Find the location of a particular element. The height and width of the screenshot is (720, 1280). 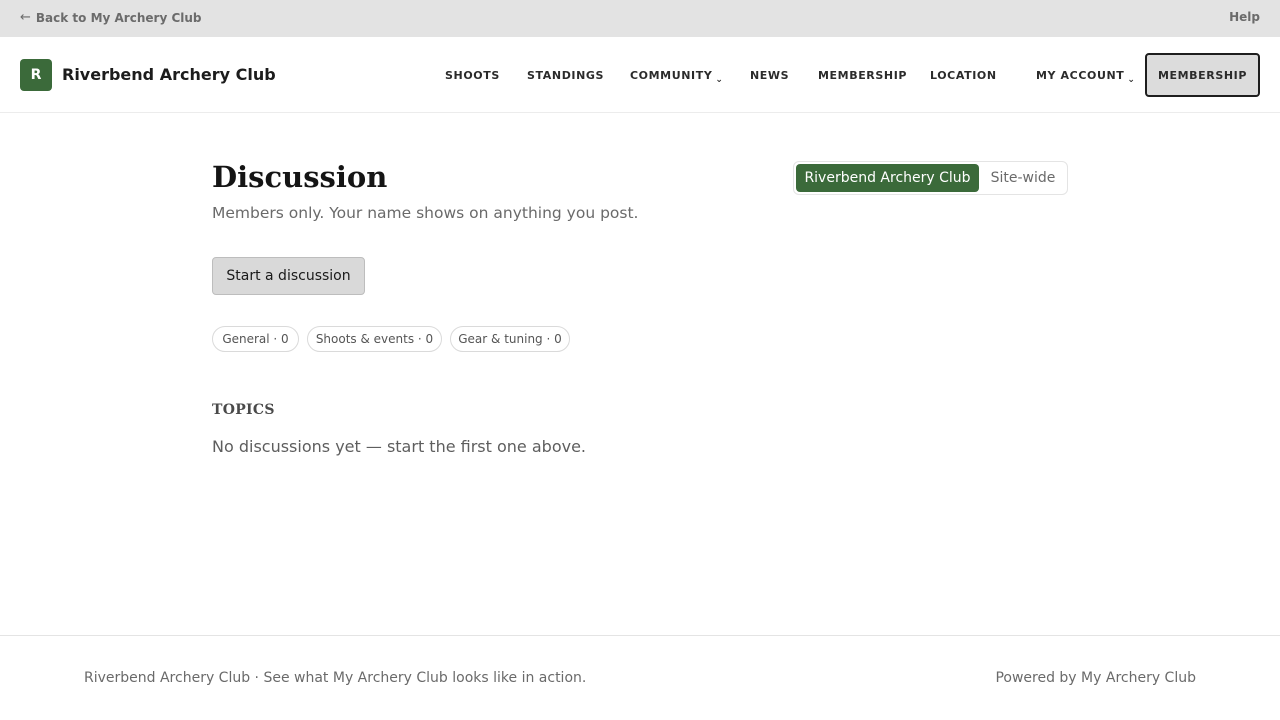

scope-toggle: Riverbend Archery Club Site-wide is located at coordinates (930, 178).